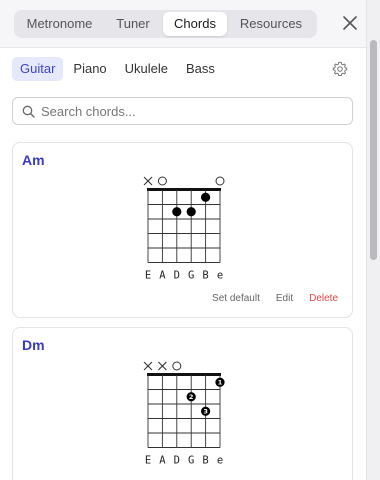  I want to click on scrollbar-thumb, so click(373, 150).